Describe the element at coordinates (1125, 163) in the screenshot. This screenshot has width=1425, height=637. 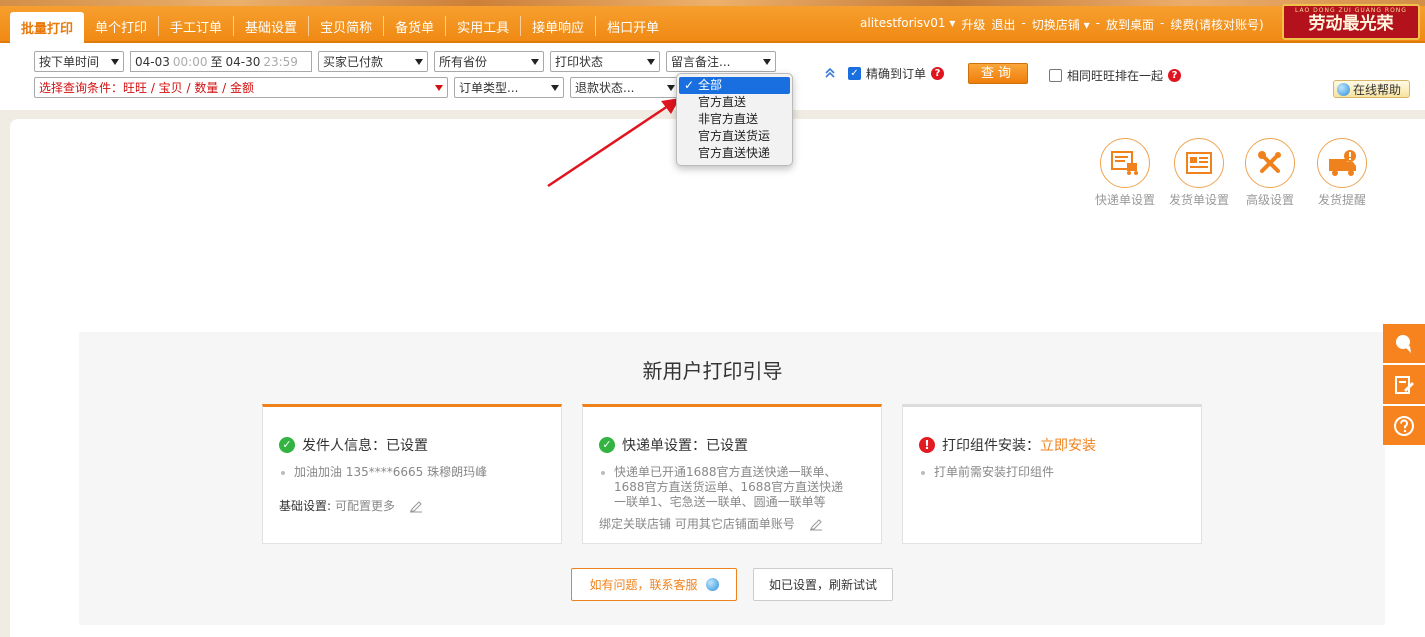
I see `express-sheet-icon` at that location.